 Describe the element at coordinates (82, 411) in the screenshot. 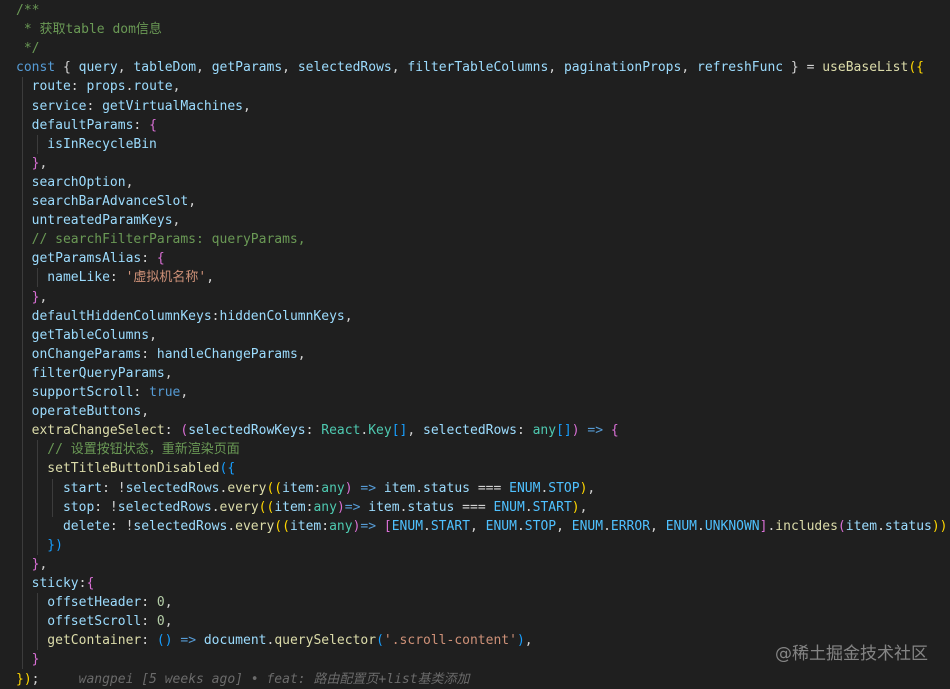

I see `code-line: operateButtons,` at that location.